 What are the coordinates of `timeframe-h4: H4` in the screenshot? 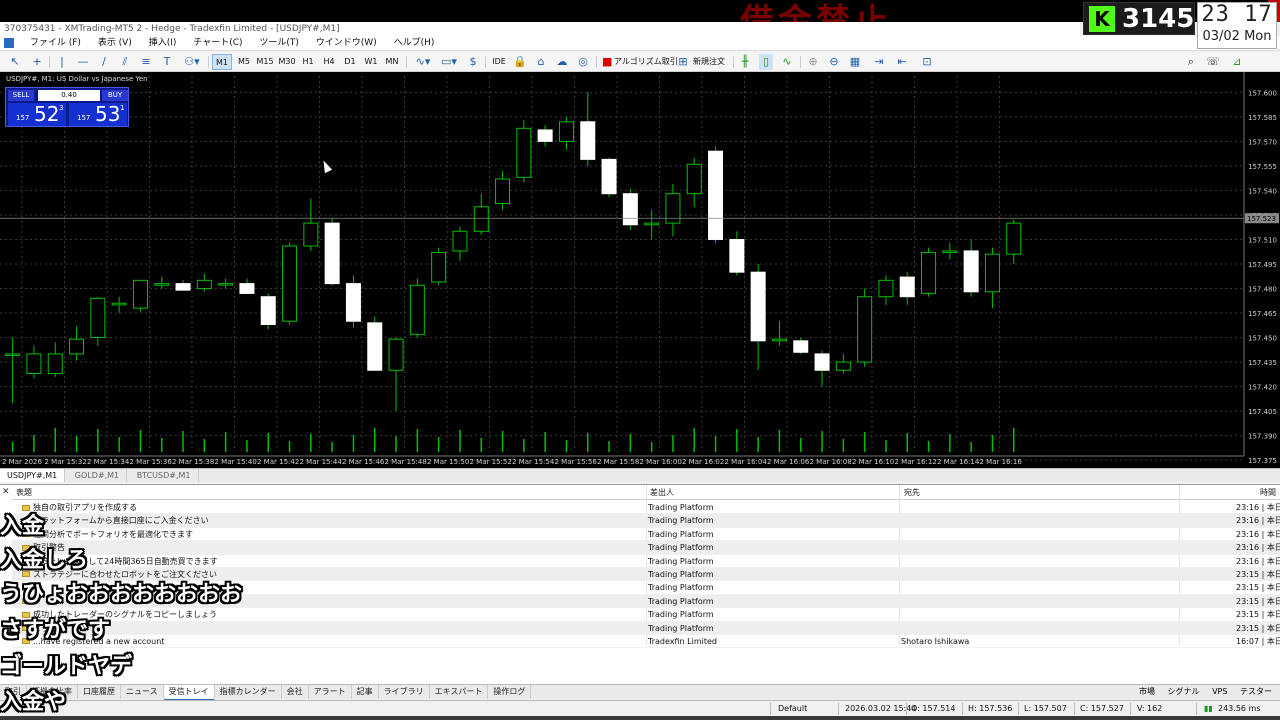 It's located at (329, 62).